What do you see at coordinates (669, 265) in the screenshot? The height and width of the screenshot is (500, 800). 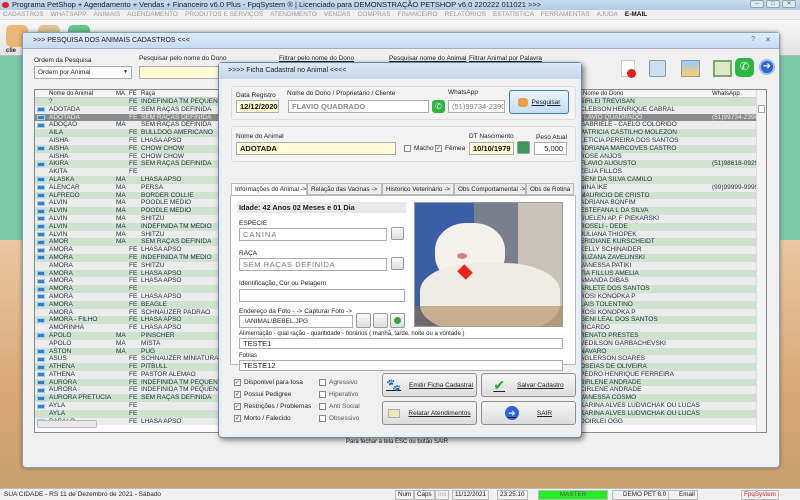 I see `owner-row: VANESSA PATIKI` at bounding box center [669, 265].